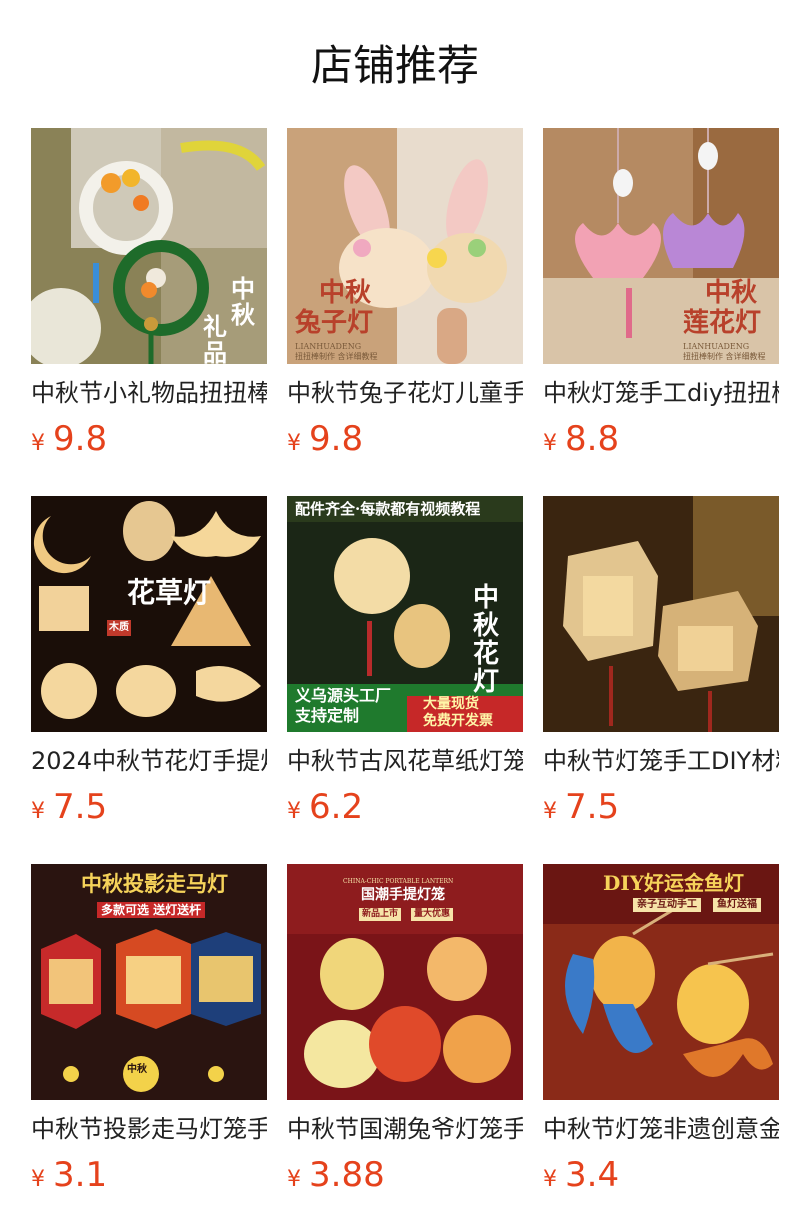 The width and height of the screenshot is (790, 1232). What do you see at coordinates (405, 1175) in the screenshot?
I see `product-price: ¥3.88` at bounding box center [405, 1175].